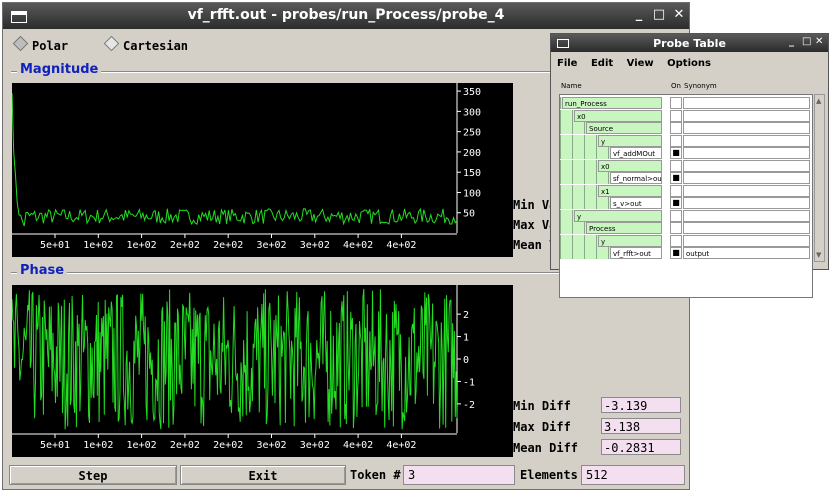 Image resolution: width=831 pixels, height=492 pixels. Describe the element at coordinates (567, 63) in the screenshot. I see `menu-file: File` at that location.